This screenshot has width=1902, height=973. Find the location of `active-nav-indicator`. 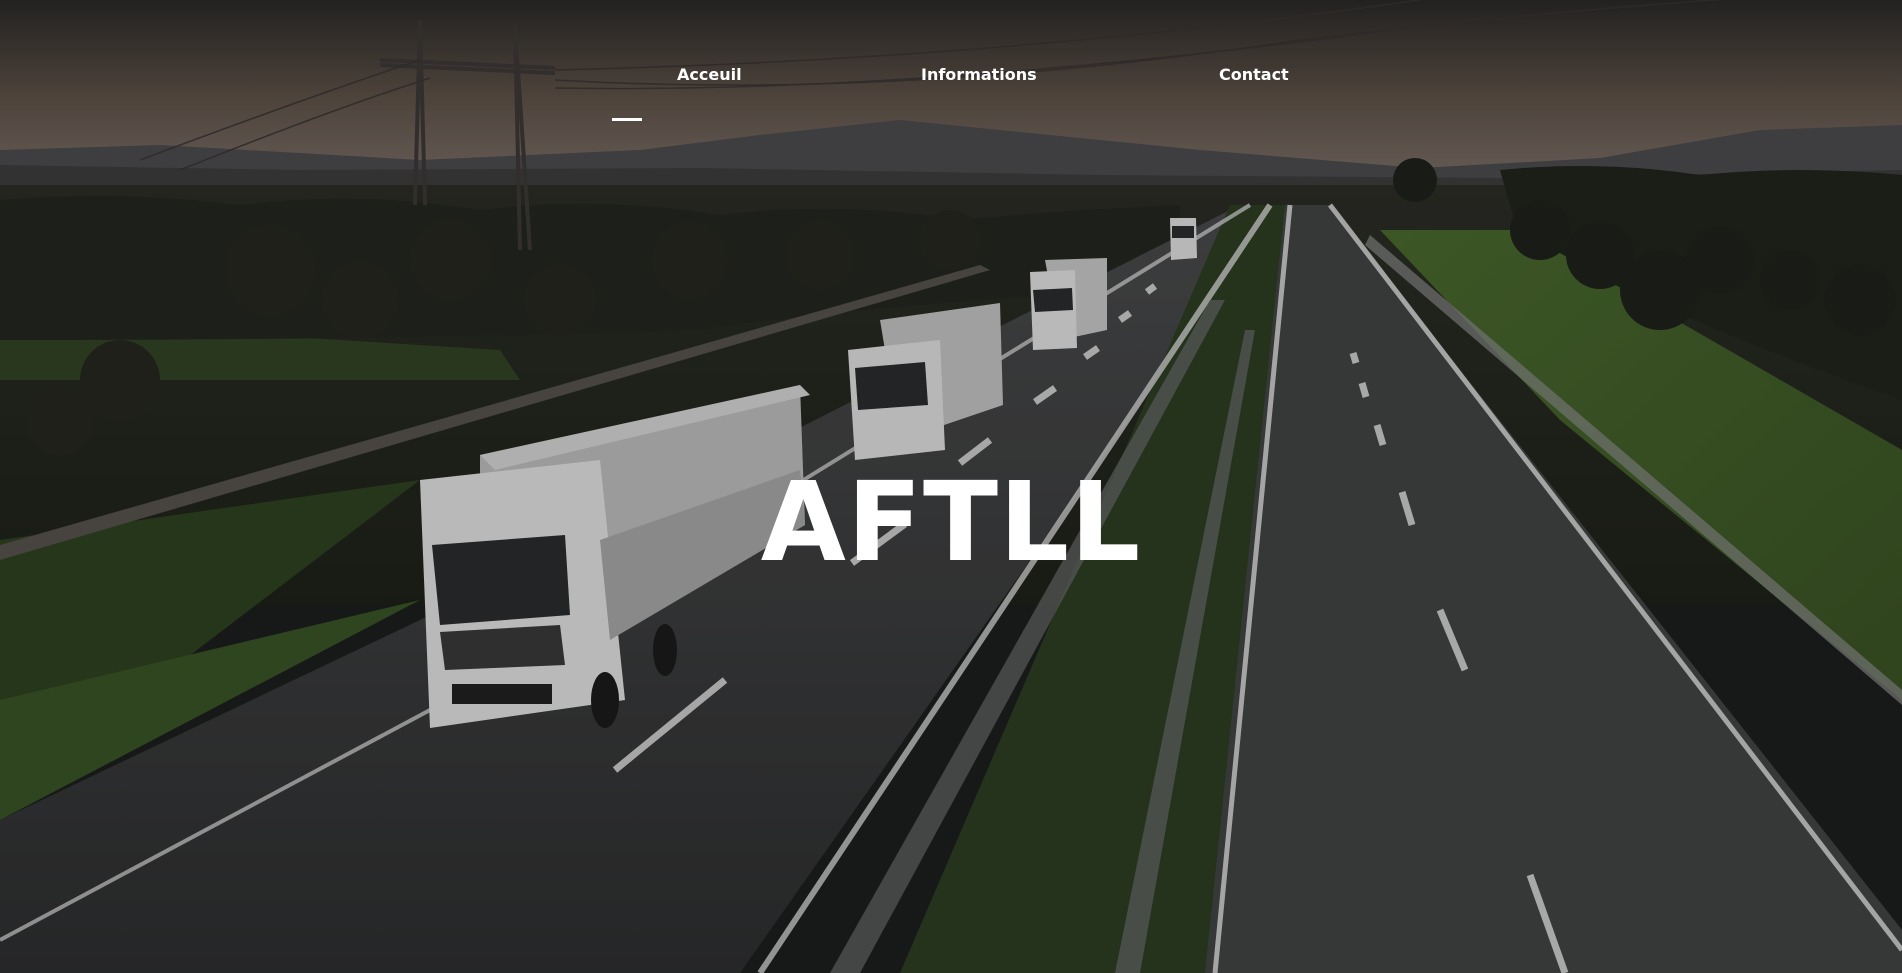

active-nav-indicator is located at coordinates (627, 119).